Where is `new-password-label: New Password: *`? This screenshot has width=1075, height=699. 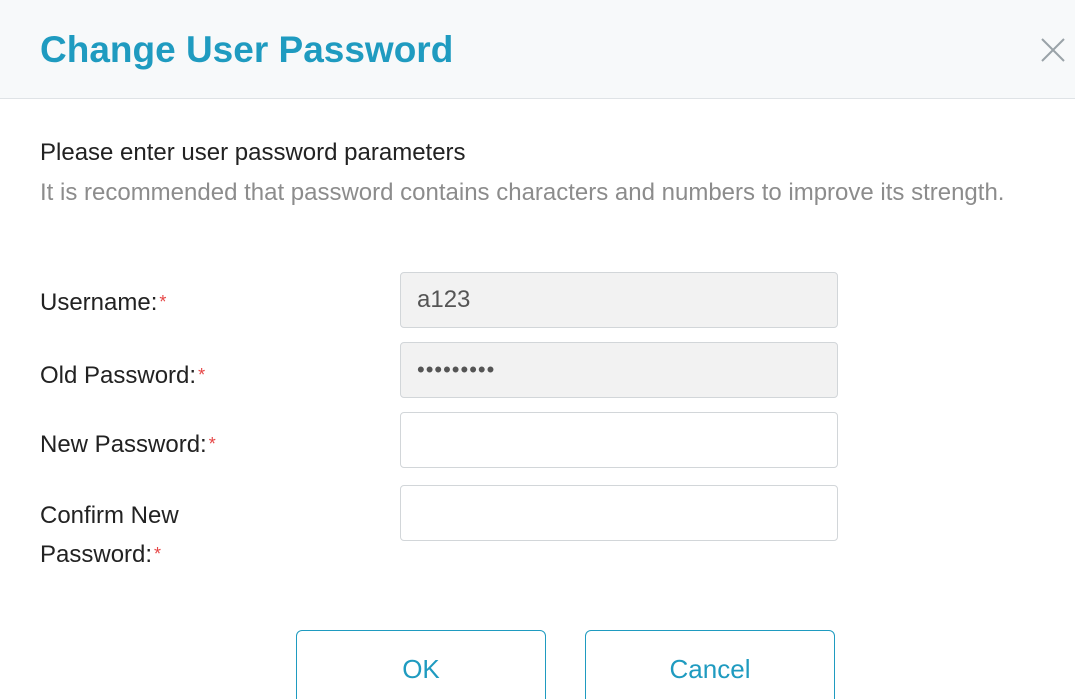
new-password-label: New Password: * is located at coordinates (128, 444).